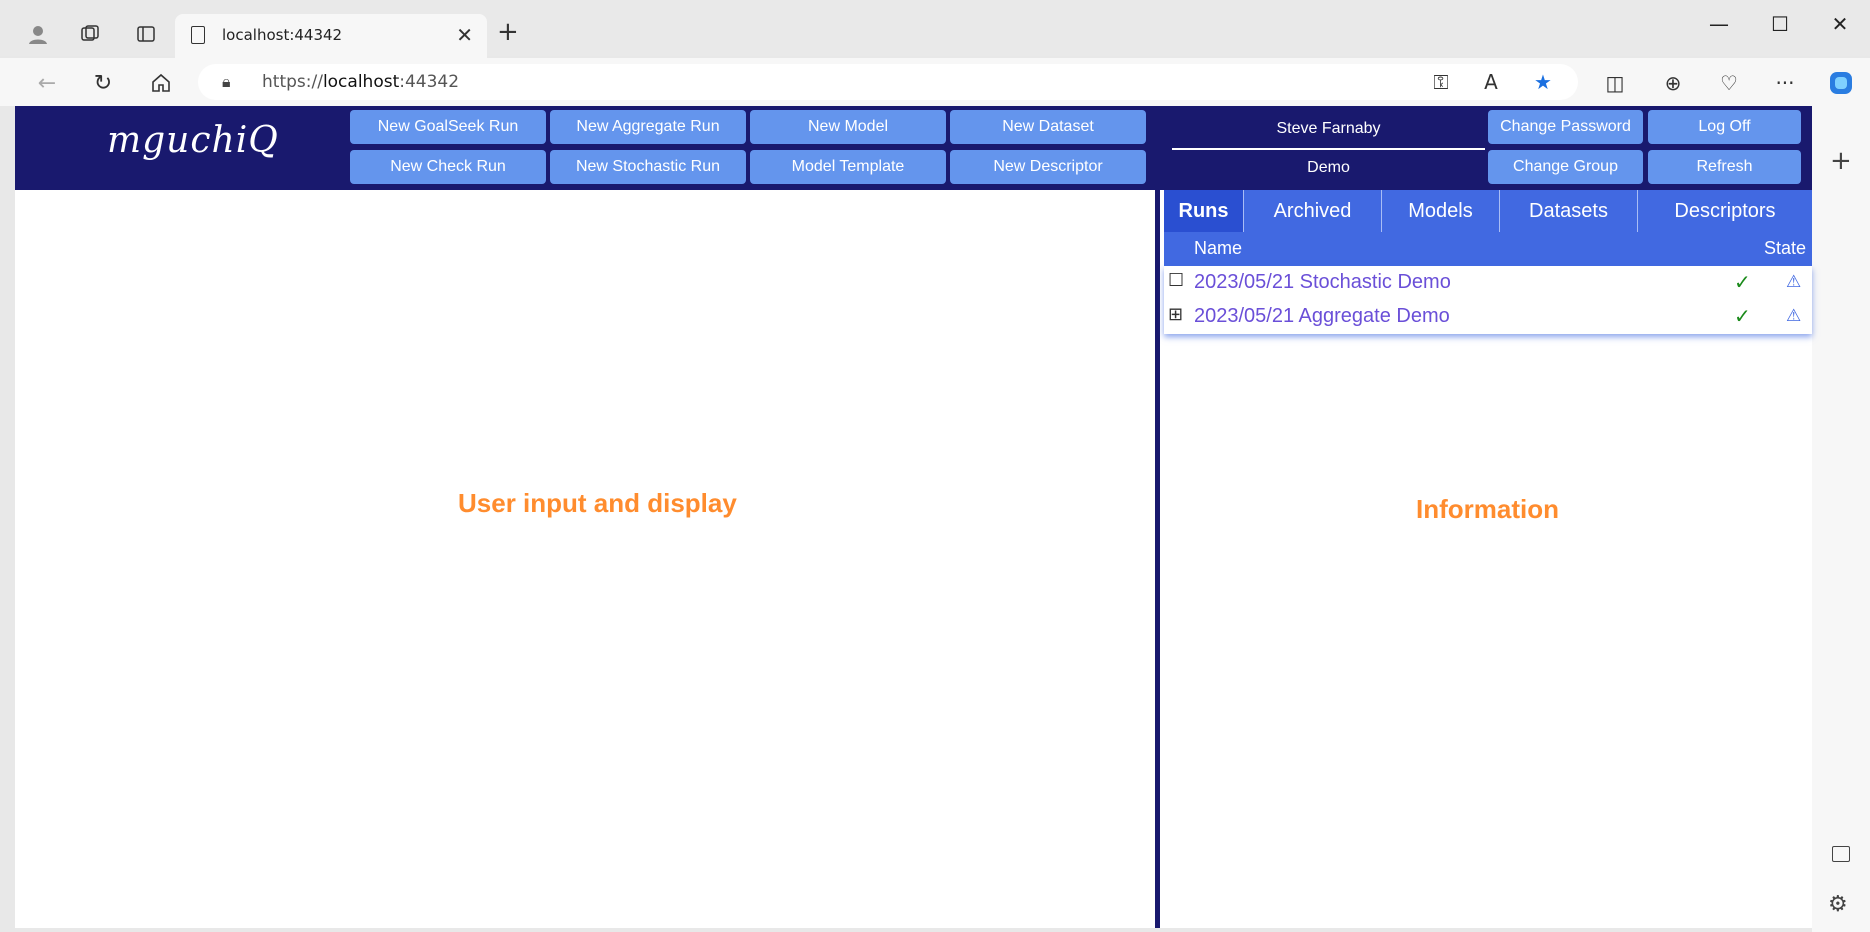  I want to click on refresh-button: Refresh, so click(1724, 167).